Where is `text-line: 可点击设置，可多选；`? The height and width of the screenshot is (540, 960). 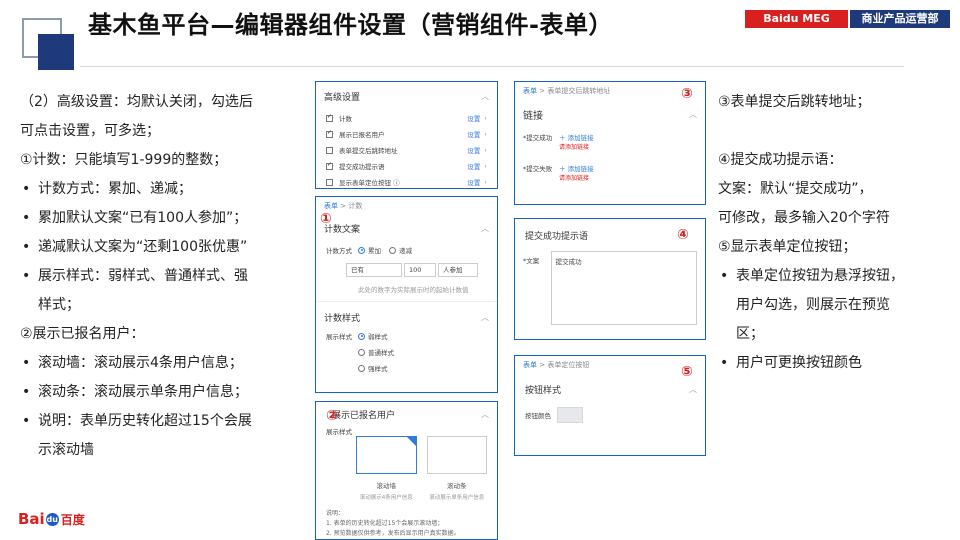
text-line: 可点击设置，可多选； is located at coordinates (90, 131).